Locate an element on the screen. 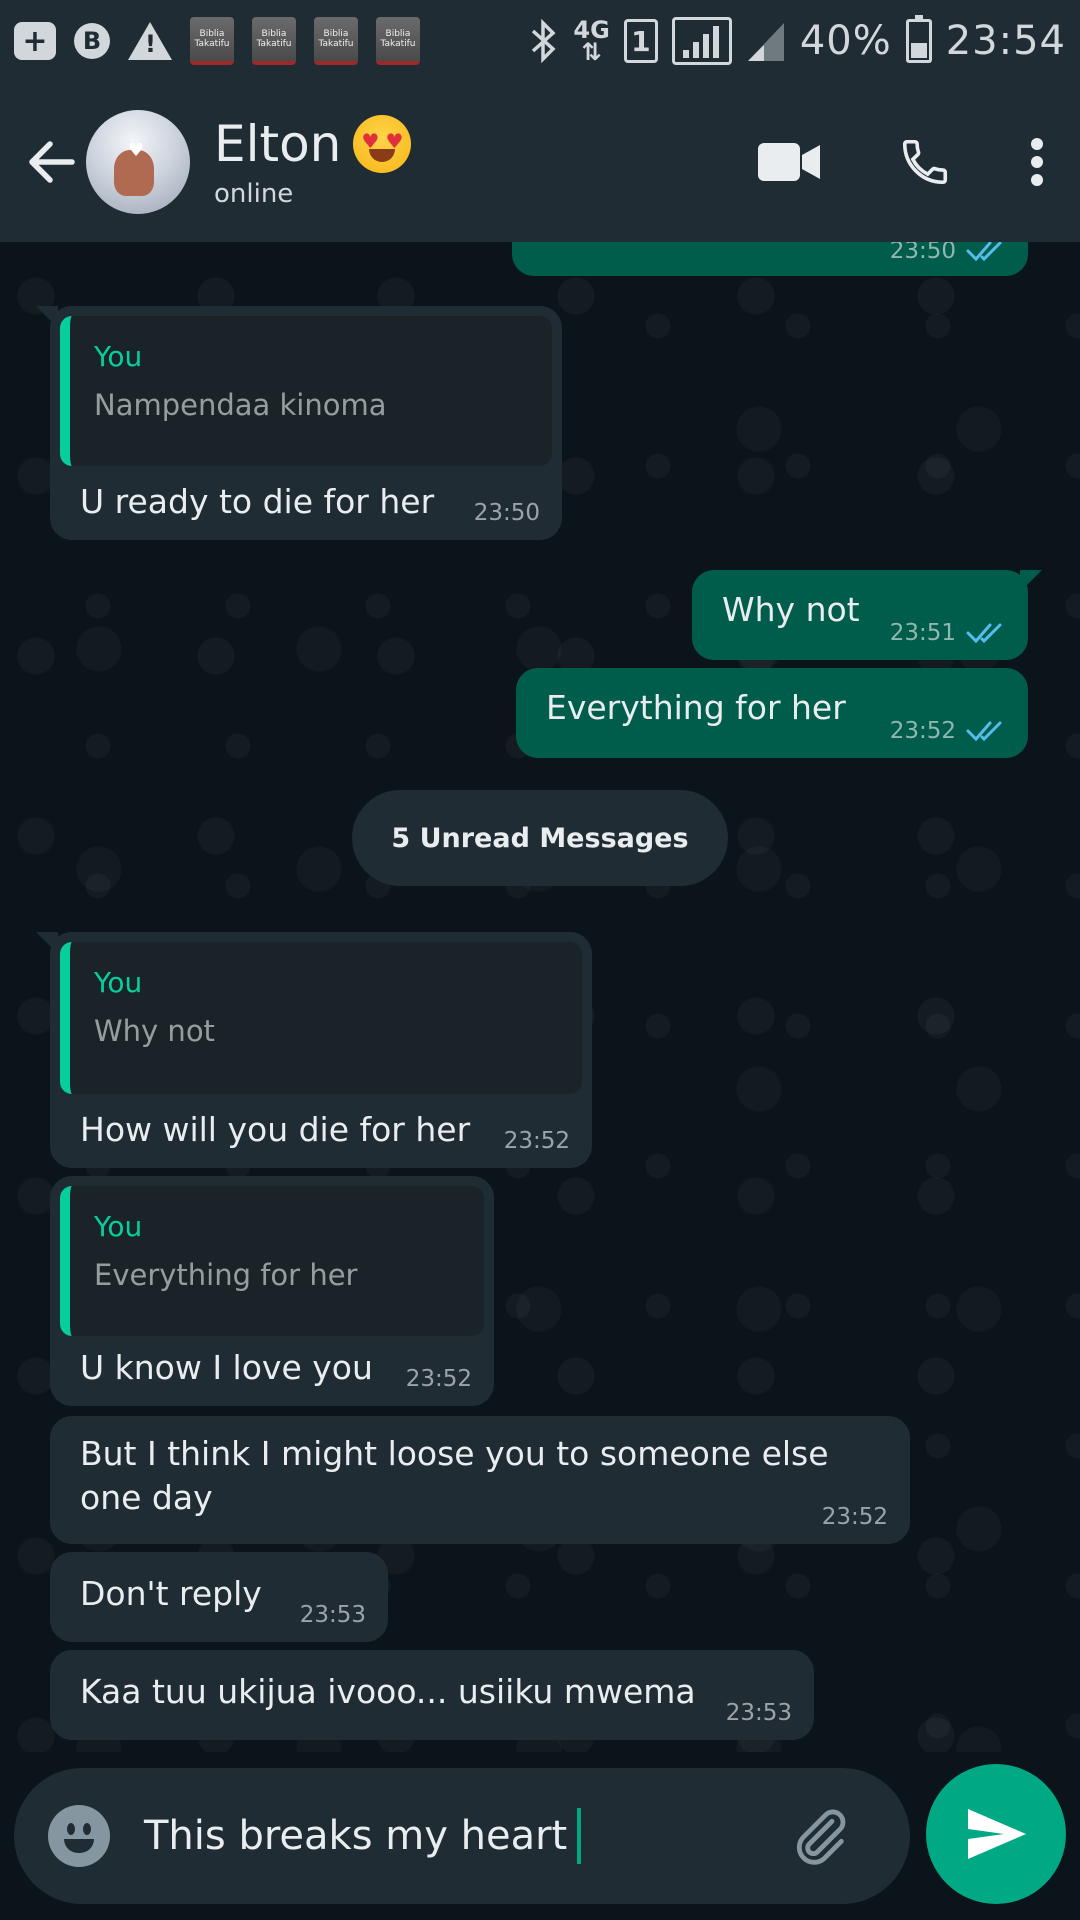 This screenshot has width=1080, height=1920. more-options-button is located at coordinates (1037, 162).